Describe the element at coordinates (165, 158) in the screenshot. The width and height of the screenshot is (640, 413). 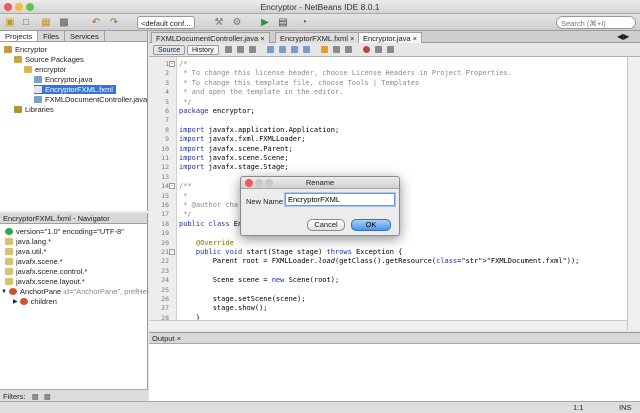
I see `line-number: 11` at that location.